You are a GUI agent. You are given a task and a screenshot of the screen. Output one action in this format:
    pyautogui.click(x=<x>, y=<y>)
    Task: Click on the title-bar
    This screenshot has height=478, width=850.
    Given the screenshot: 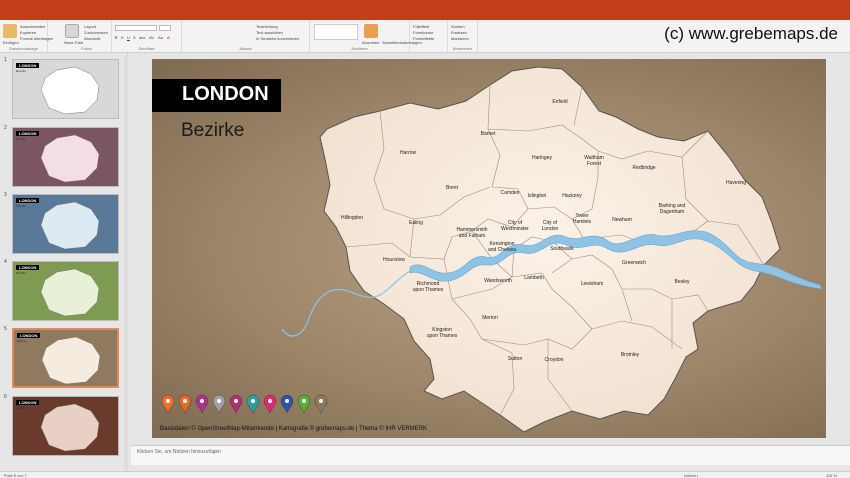 What is the action you would take?
    pyautogui.click(x=425, y=10)
    